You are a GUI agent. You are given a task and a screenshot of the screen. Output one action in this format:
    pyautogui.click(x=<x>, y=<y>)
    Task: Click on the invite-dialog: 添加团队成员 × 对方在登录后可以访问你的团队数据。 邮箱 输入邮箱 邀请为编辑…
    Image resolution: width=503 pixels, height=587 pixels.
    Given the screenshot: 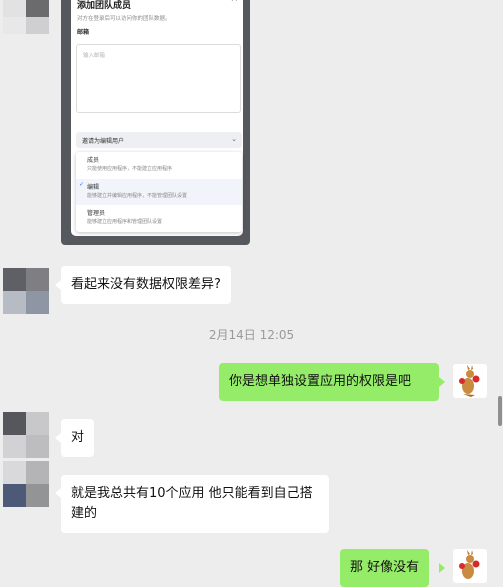 What is the action you would take?
    pyautogui.click(x=157, y=118)
    